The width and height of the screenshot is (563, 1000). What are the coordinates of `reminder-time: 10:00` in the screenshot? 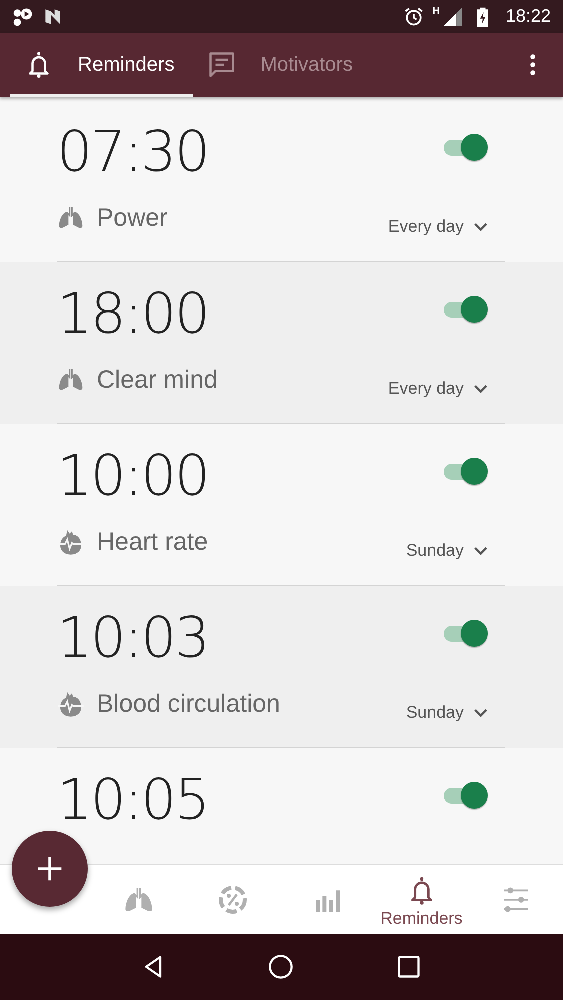 It's located at (249, 476).